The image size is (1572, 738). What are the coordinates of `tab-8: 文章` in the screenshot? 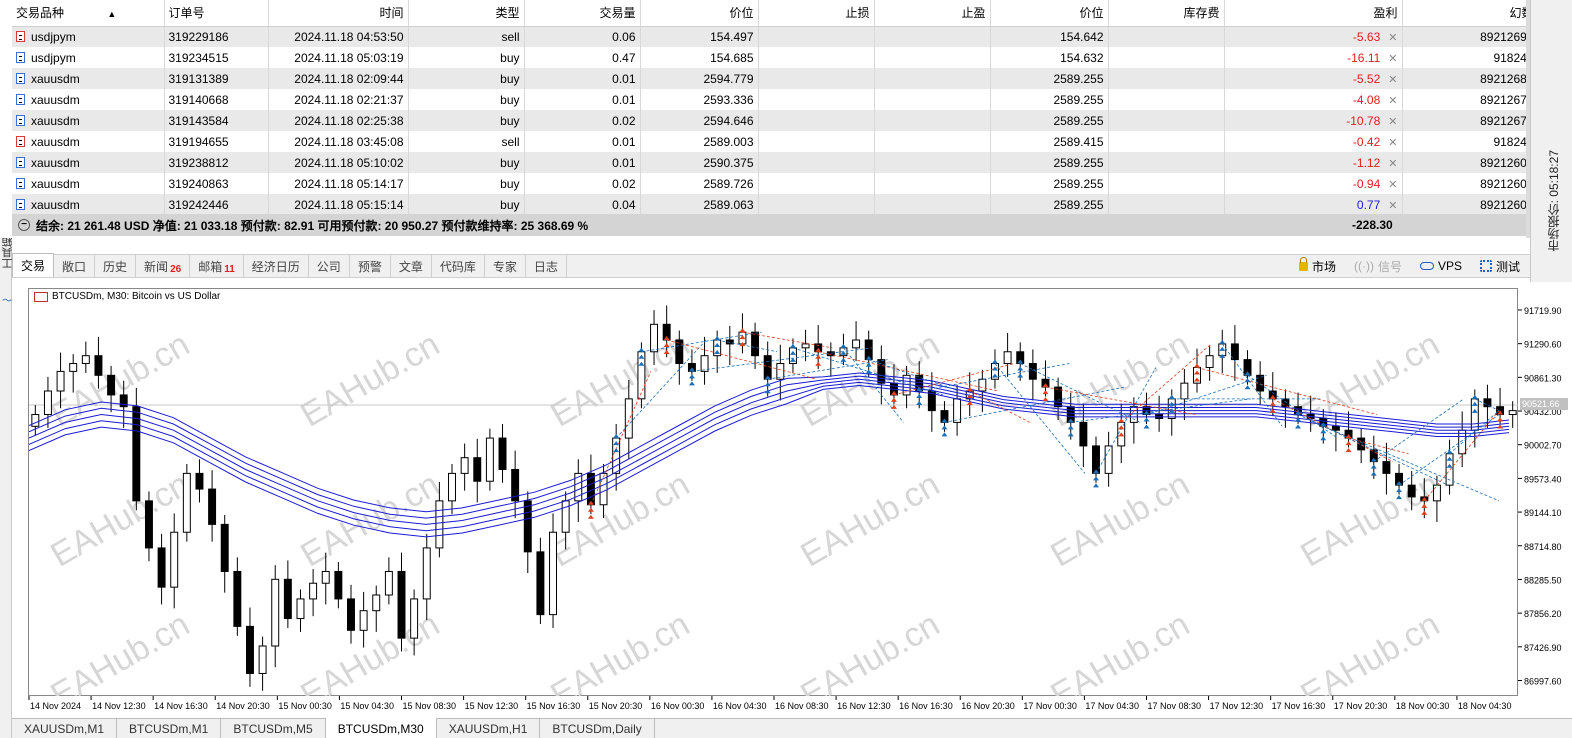 It's located at (411, 266).